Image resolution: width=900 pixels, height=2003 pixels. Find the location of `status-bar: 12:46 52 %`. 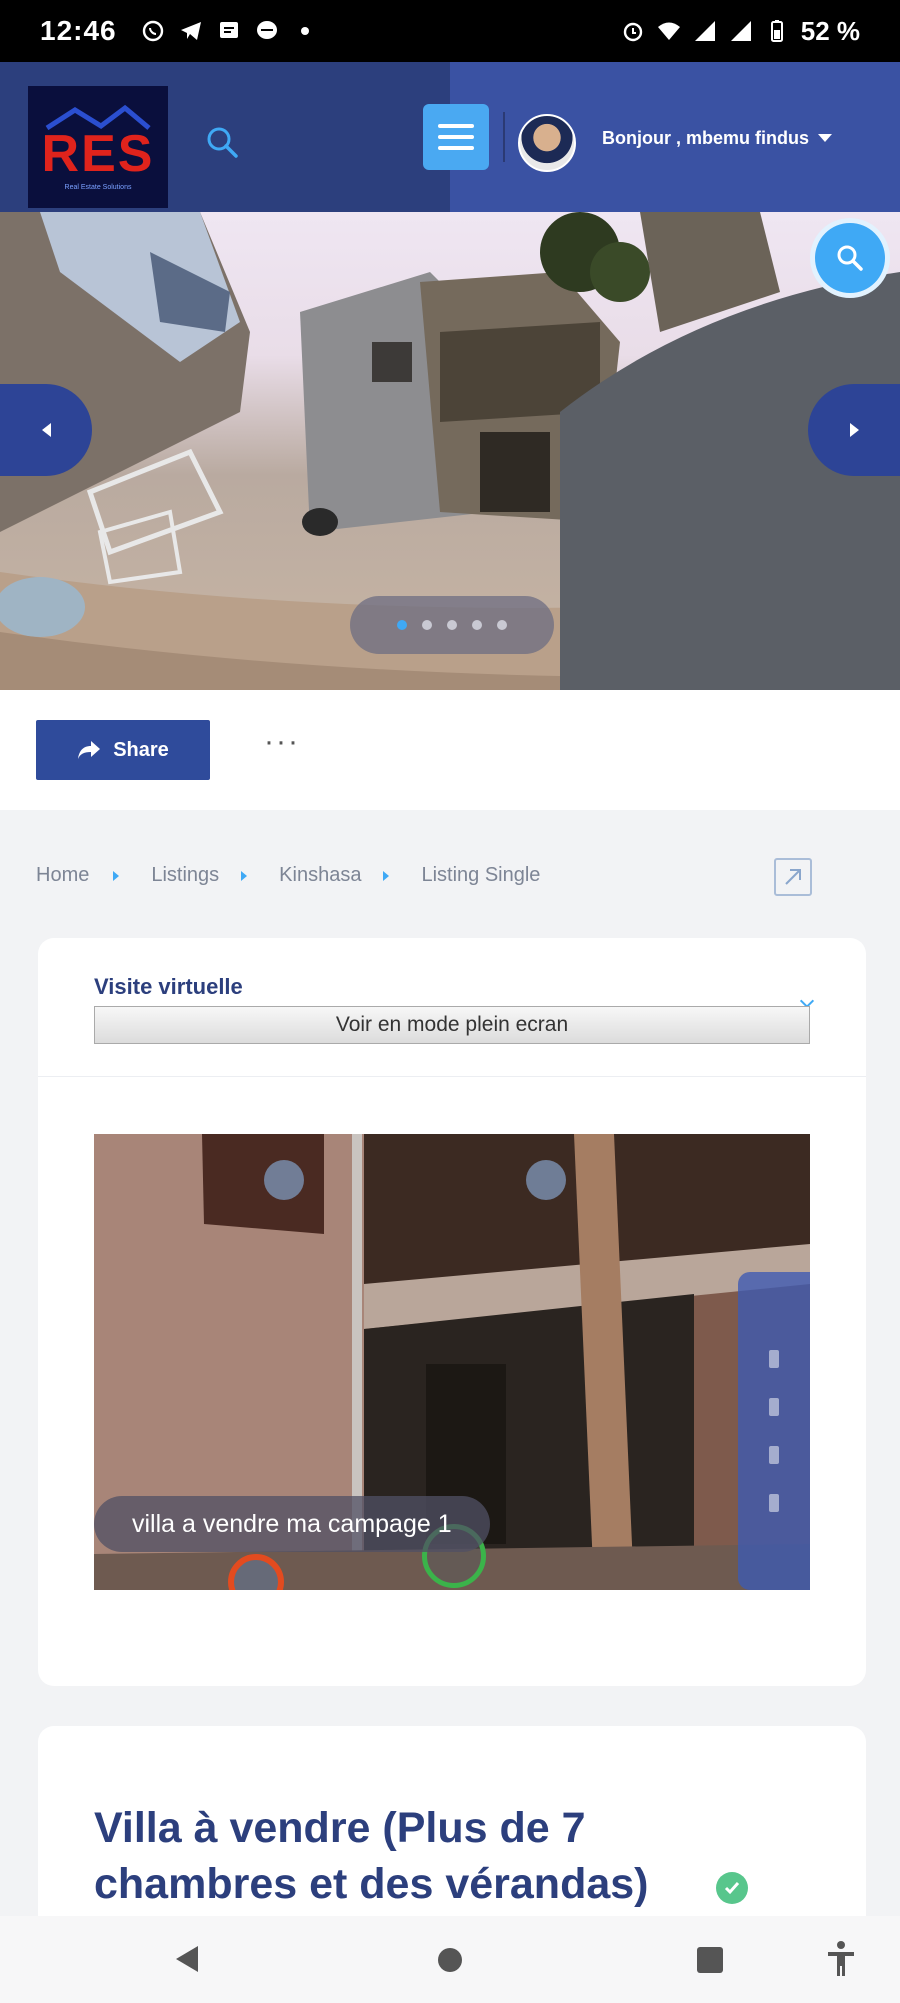

status-bar: 12:46 52 % is located at coordinates (450, 31).